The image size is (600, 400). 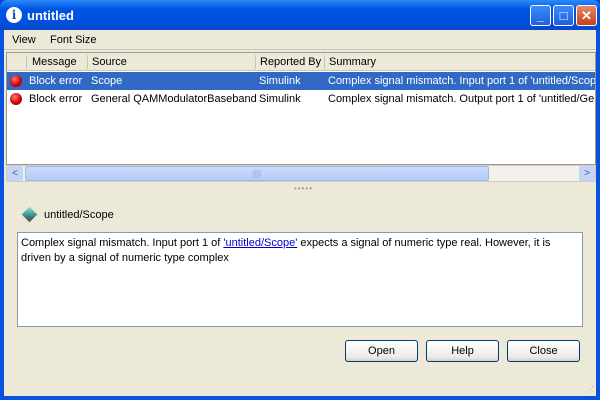 I want to click on column-message: Message, so click(x=54, y=62).